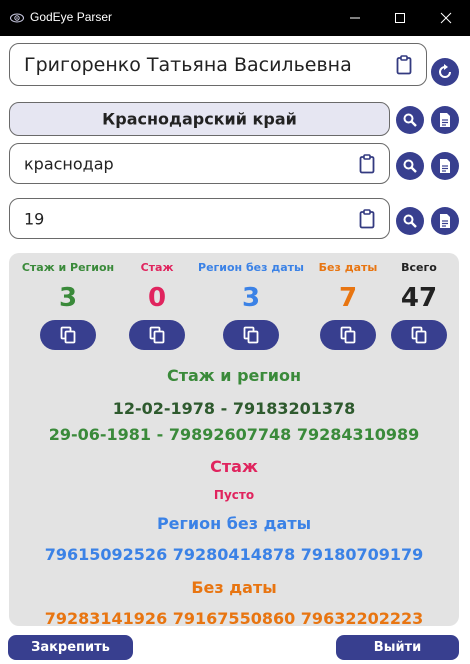 This screenshot has width=470, height=664. Describe the element at coordinates (199, 163) in the screenshot. I see `city-field: краснодар` at that location.